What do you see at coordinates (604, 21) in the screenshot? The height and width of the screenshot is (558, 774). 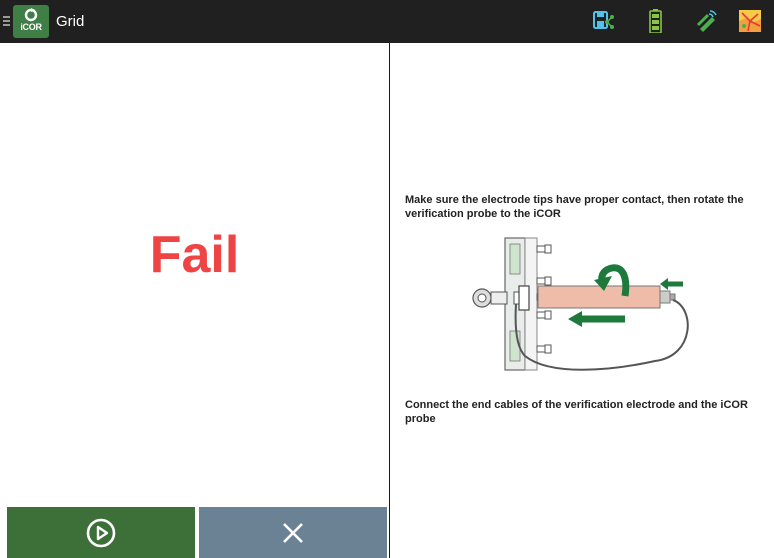 I see `save-share-icon` at bounding box center [604, 21].